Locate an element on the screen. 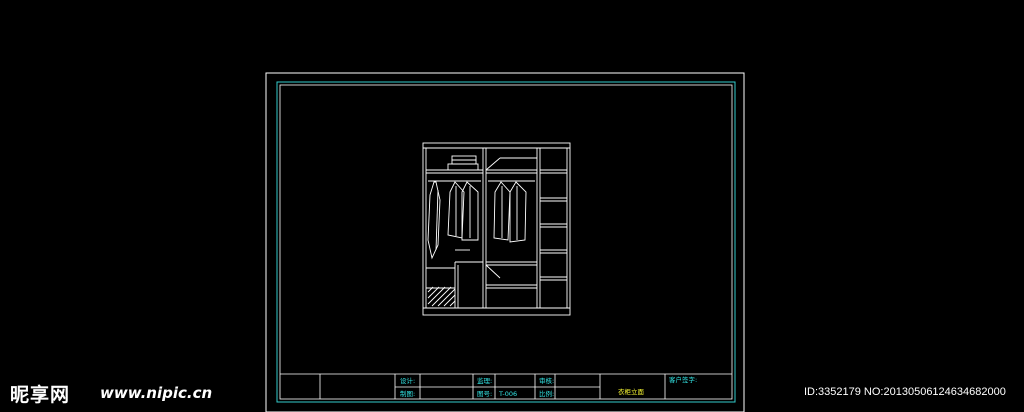  design-label: 设计: is located at coordinates (407, 380).